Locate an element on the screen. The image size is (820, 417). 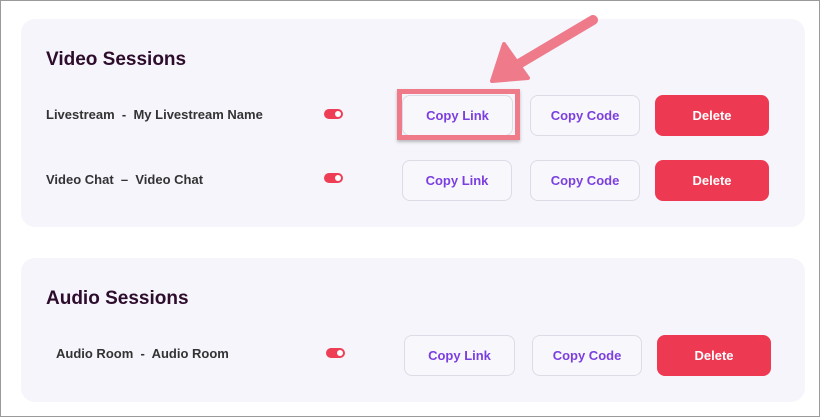
audio-room-row-label: Audio Room - Audio Room is located at coordinates (142, 353).